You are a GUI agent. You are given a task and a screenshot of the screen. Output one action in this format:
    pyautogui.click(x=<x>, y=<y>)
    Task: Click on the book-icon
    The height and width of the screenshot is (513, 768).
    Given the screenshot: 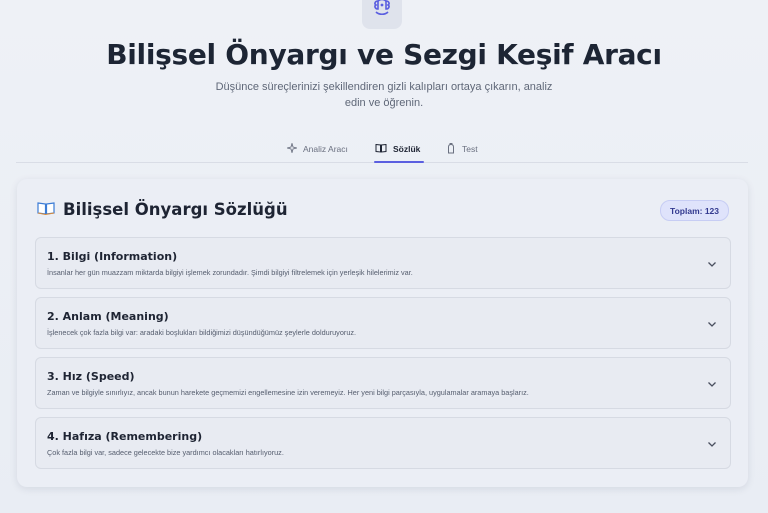 What is the action you would take?
    pyautogui.click(x=381, y=149)
    